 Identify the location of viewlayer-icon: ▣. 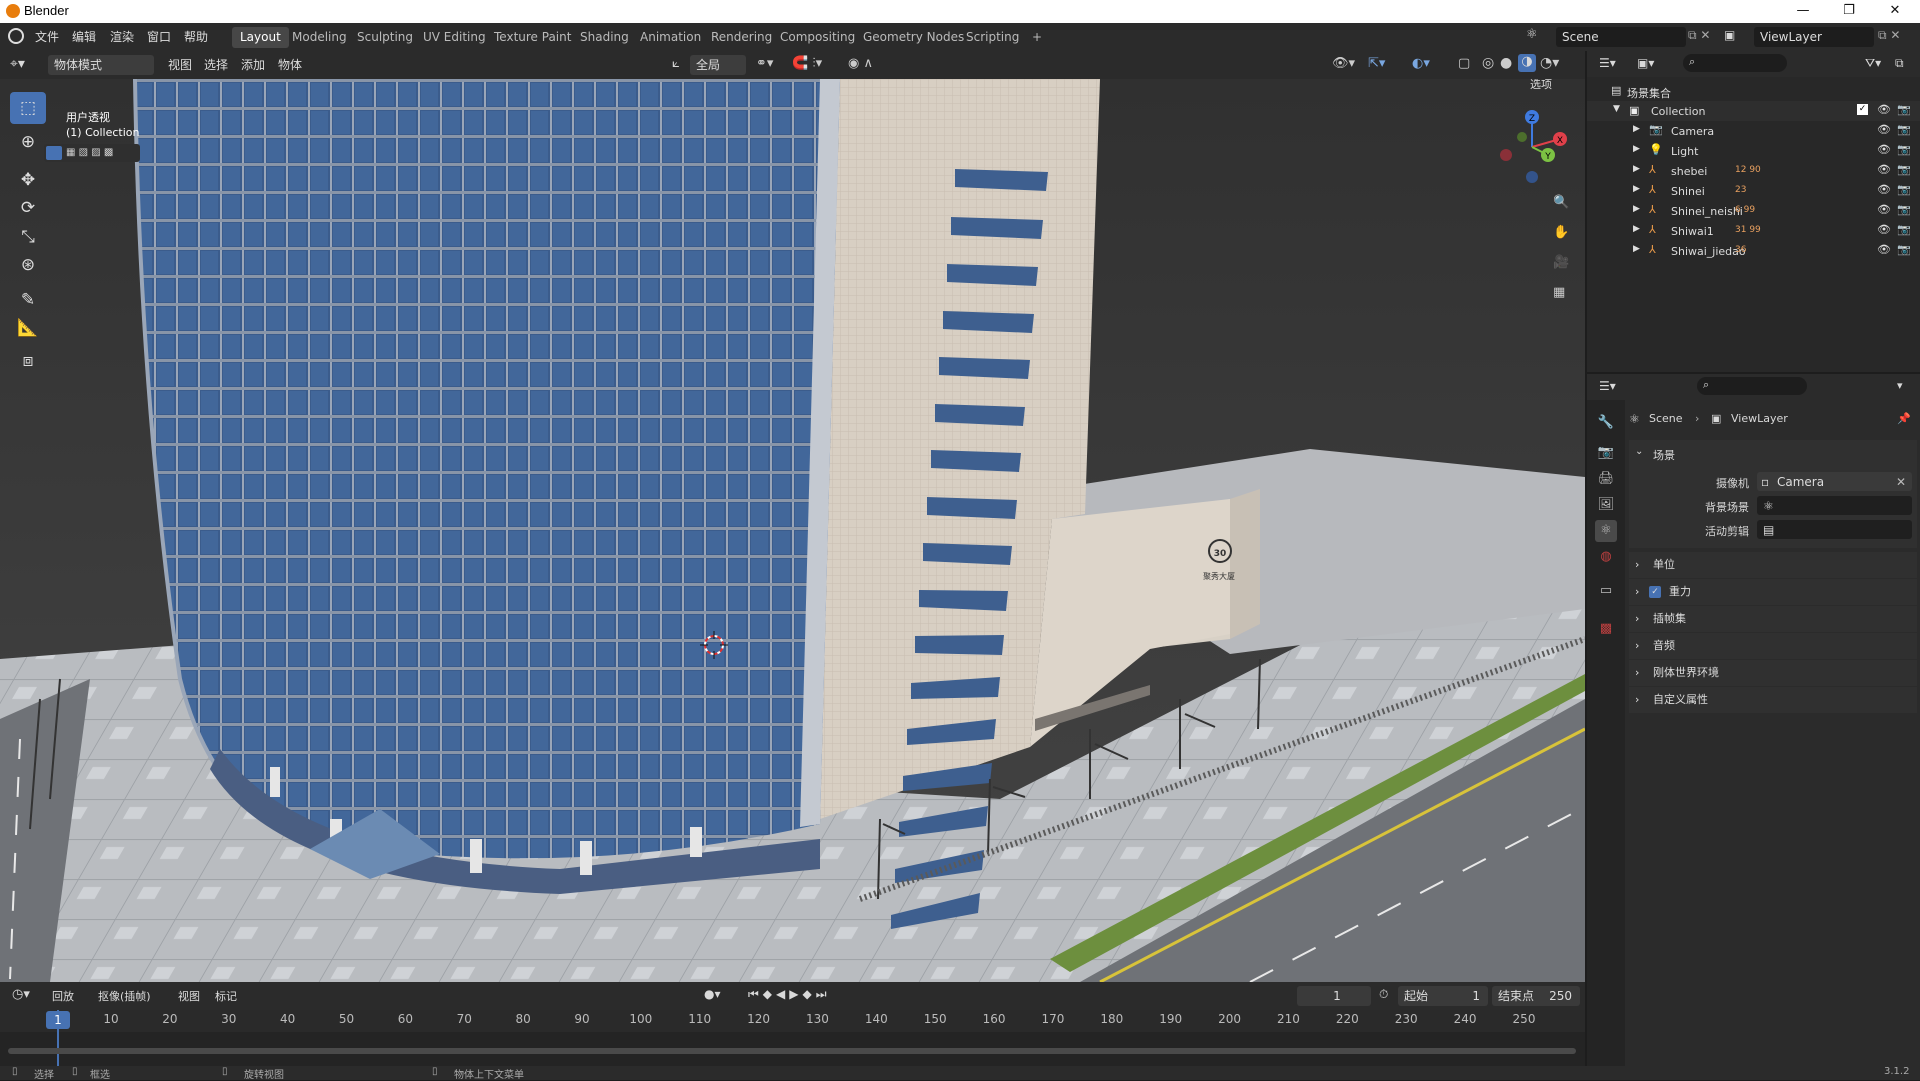
(1729, 35).